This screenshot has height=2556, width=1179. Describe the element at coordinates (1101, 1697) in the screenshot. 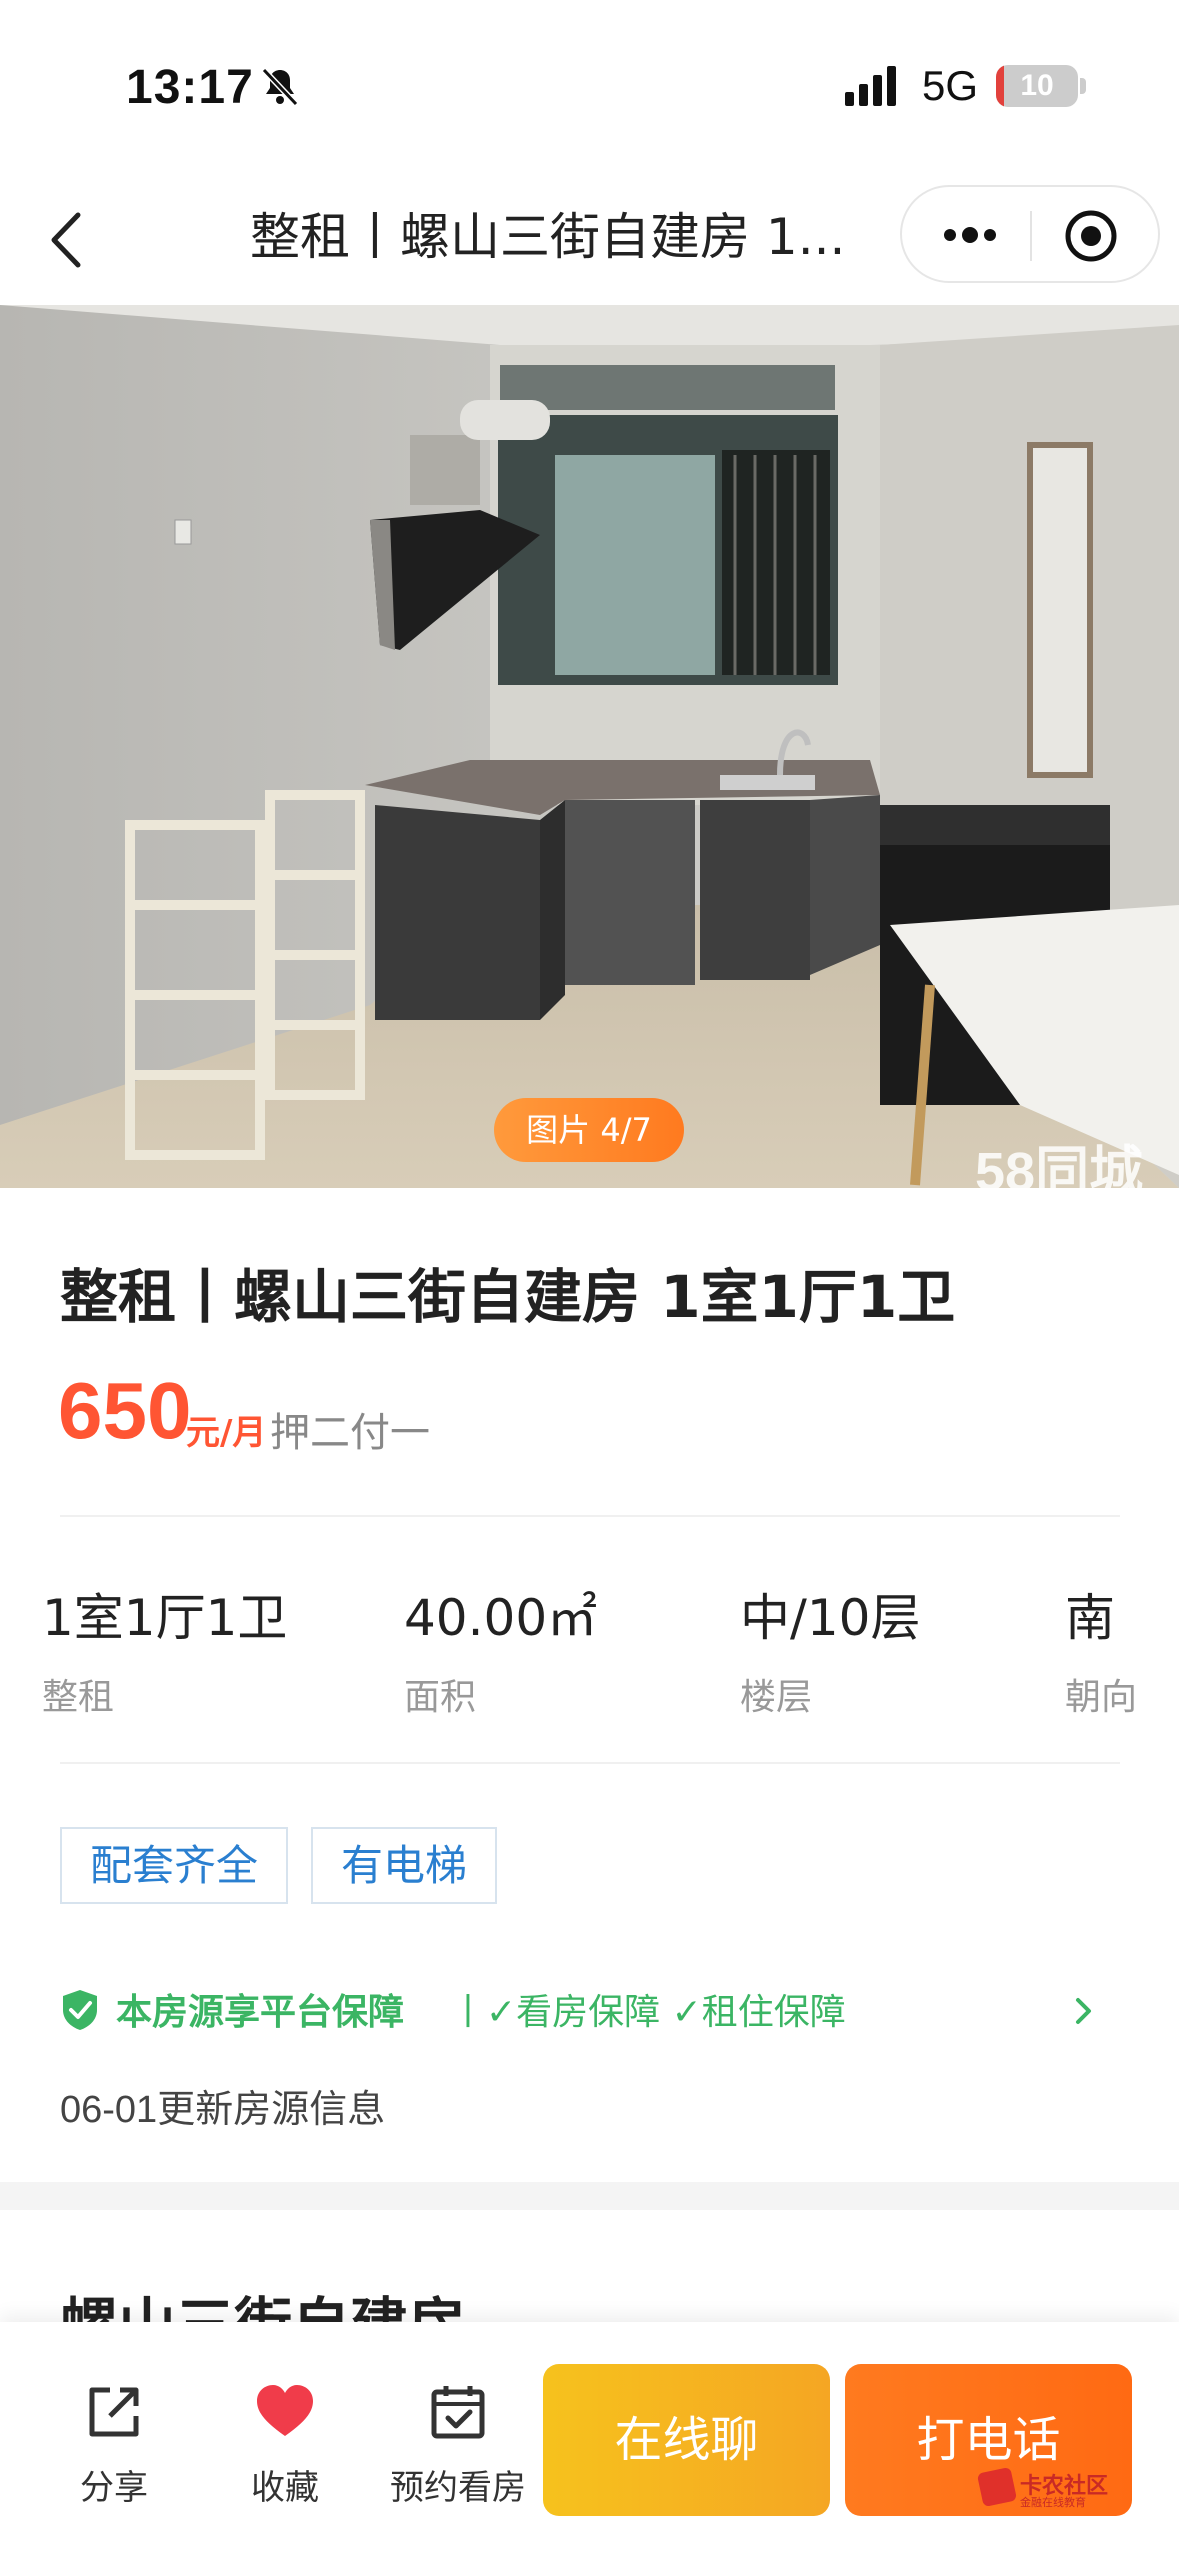

I see `stat-label: 朝向` at that location.